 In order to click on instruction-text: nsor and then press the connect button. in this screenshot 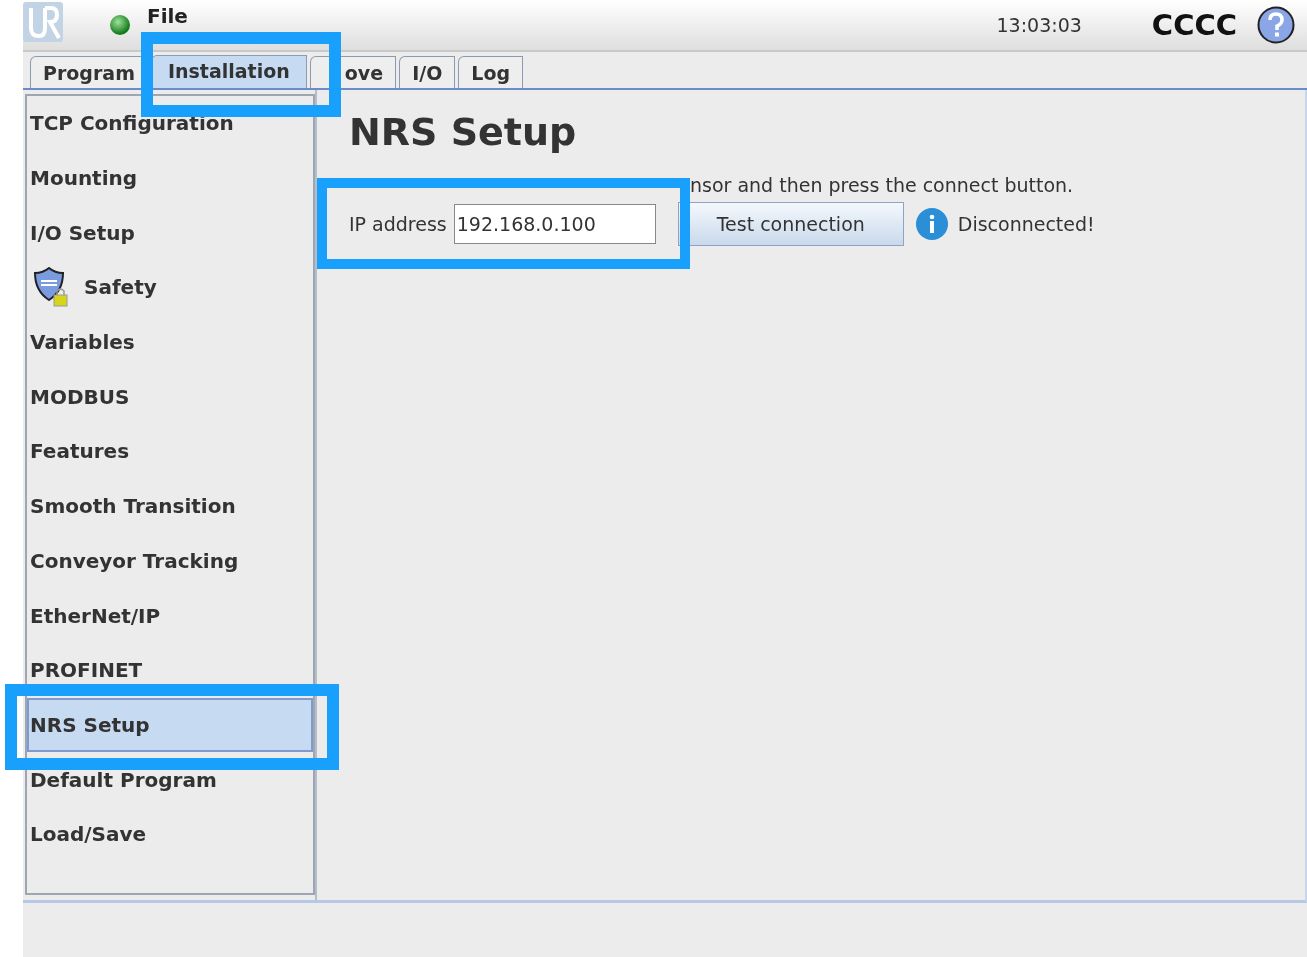, I will do `click(882, 185)`.